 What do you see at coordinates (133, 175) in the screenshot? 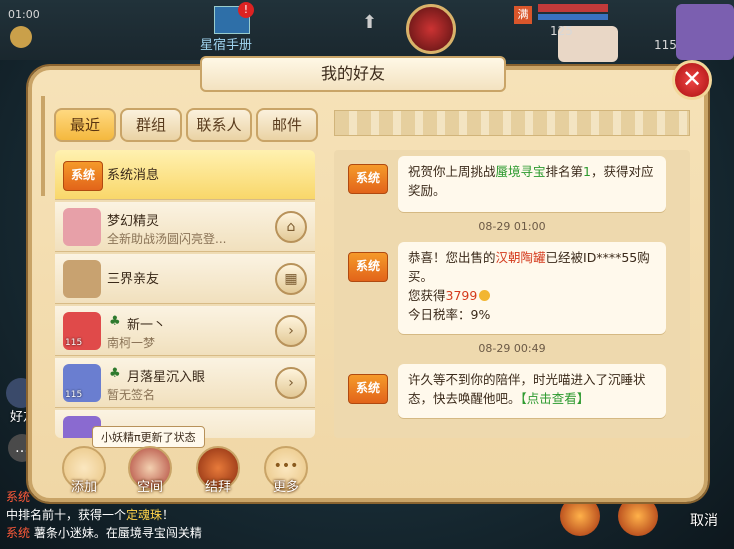
I see `list-item-name: 系统消息` at bounding box center [133, 175].